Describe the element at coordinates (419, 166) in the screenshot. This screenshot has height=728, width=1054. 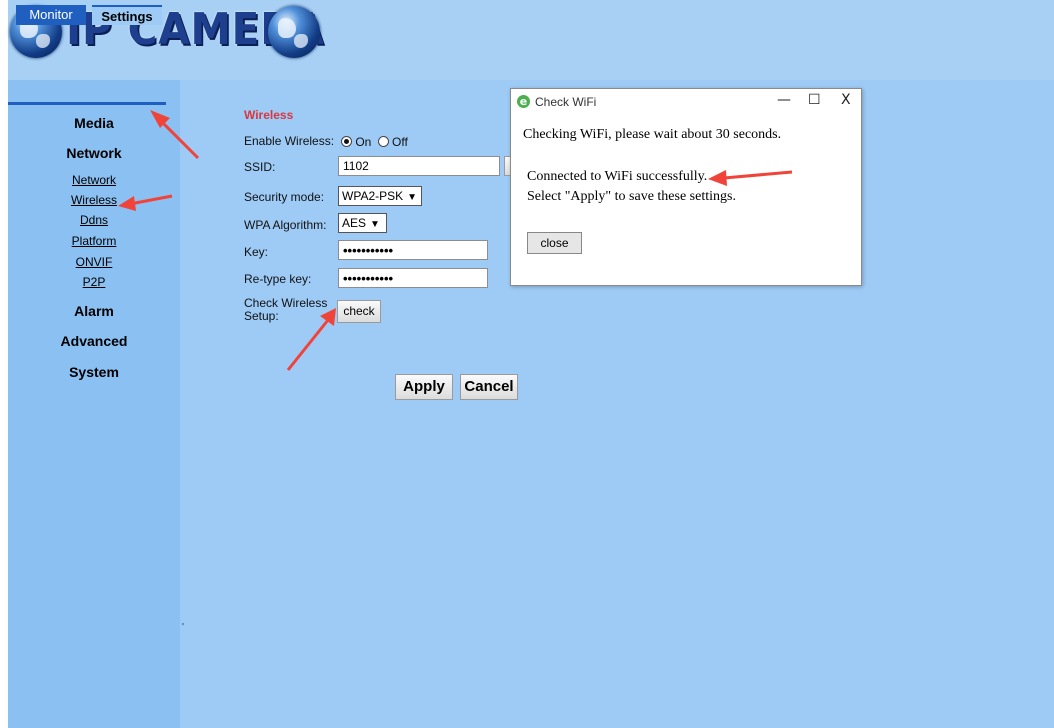
I see `ssid-input: 1102` at that location.